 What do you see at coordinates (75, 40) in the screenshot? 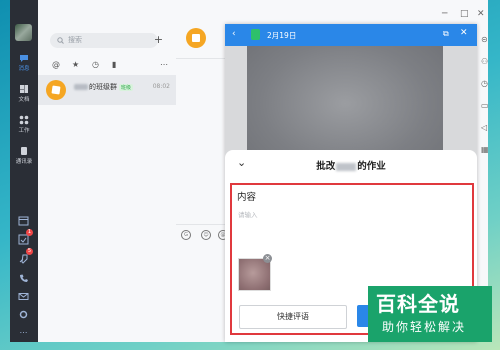
I see `search-placeholder: 搜索` at bounding box center [75, 40].